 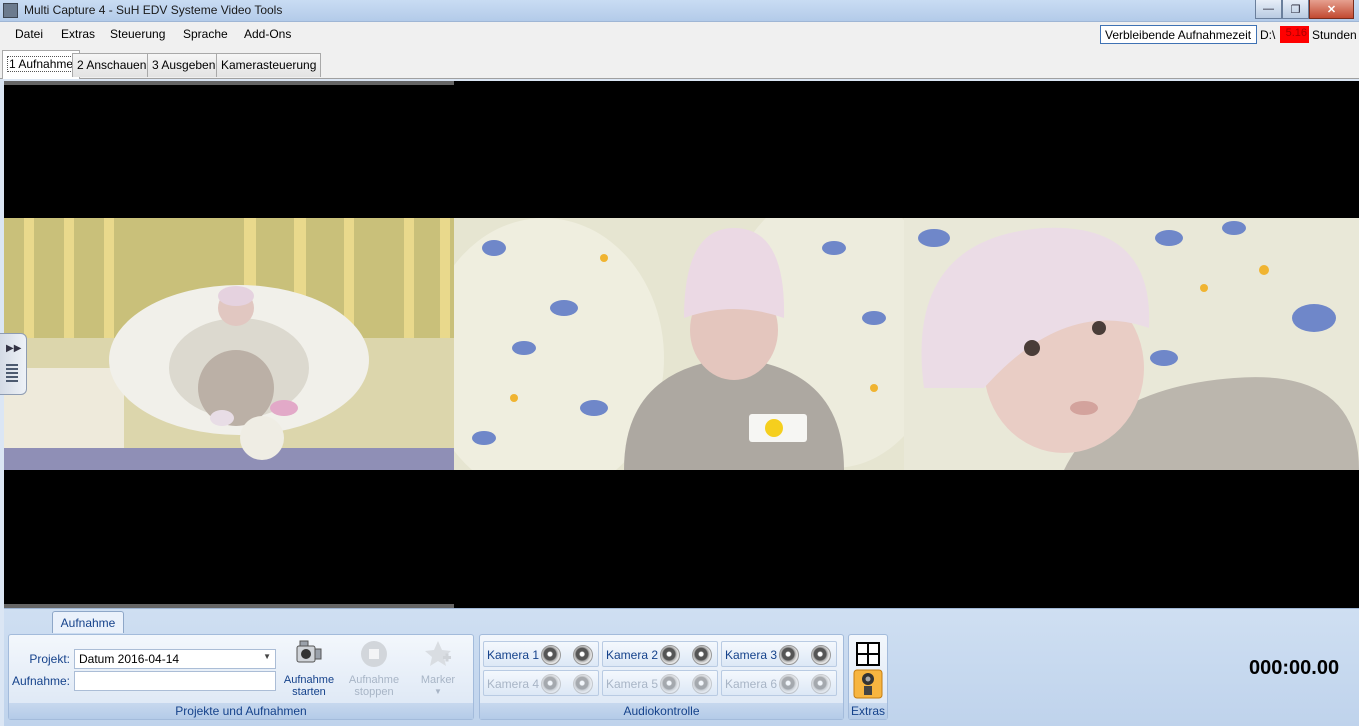 What do you see at coordinates (267, 34) in the screenshot?
I see `menu-add-ons: Add-Ons` at bounding box center [267, 34].